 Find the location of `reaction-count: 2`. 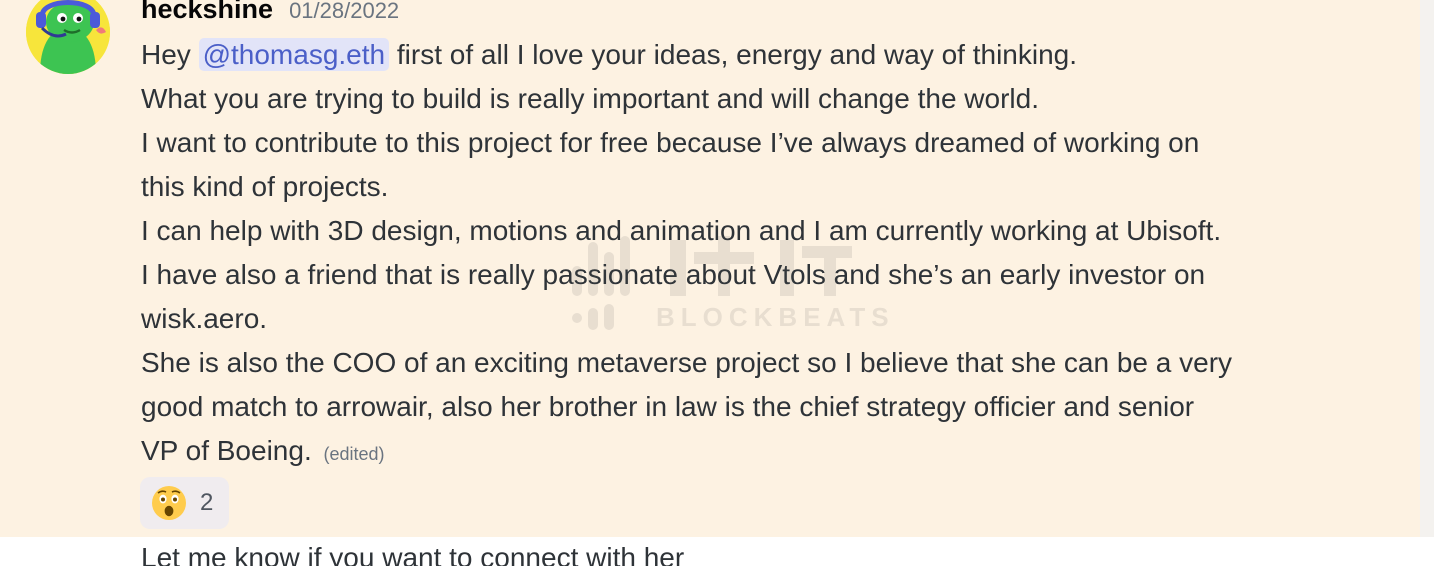

reaction-count: 2 is located at coordinates (207, 502).